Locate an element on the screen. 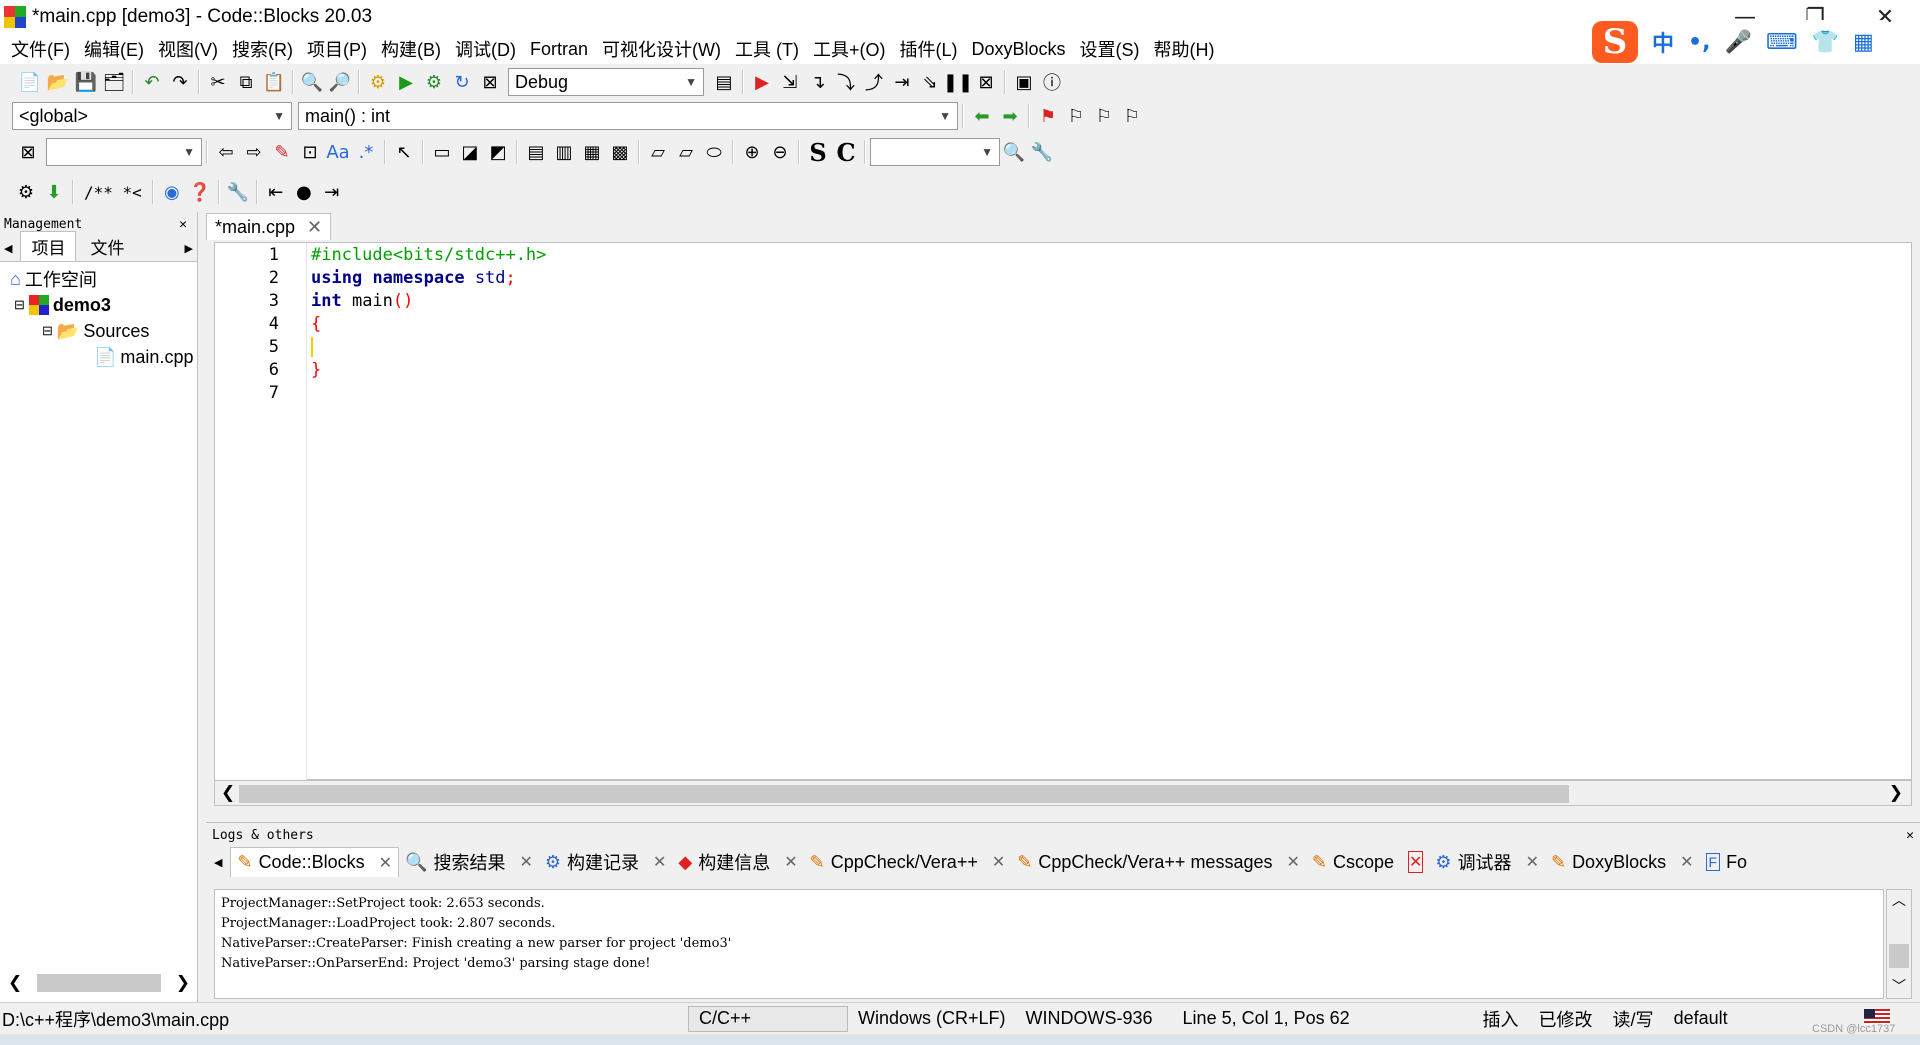 The width and height of the screenshot is (1920, 1045). regex-icon: .* is located at coordinates (366, 152).